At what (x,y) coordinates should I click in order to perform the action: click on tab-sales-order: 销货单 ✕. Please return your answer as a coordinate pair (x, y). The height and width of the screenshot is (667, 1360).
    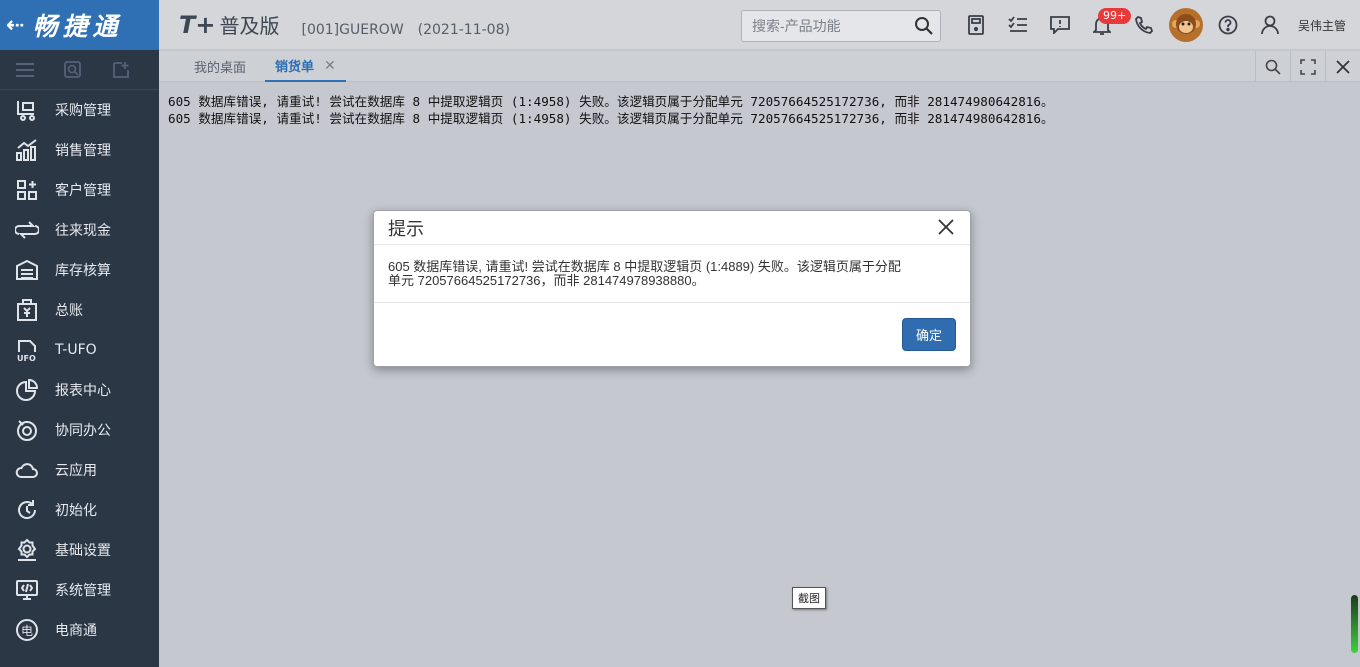
    Looking at the image, I should click on (305, 66).